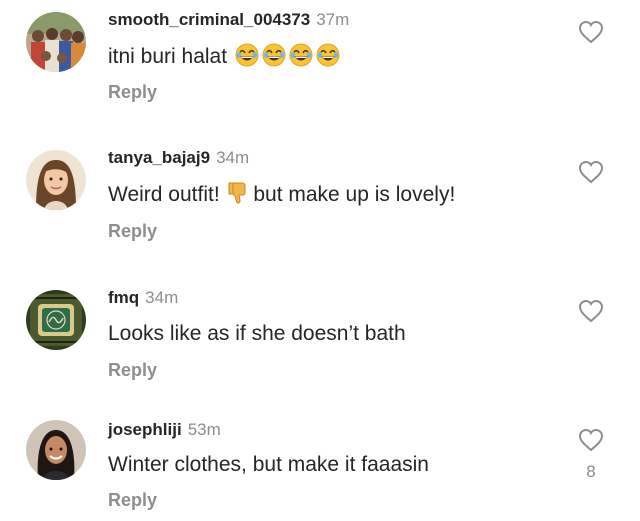 This screenshot has width=640, height=521. I want to click on comment-text: Winter clothes, but make it faaasin, so click(268, 464).